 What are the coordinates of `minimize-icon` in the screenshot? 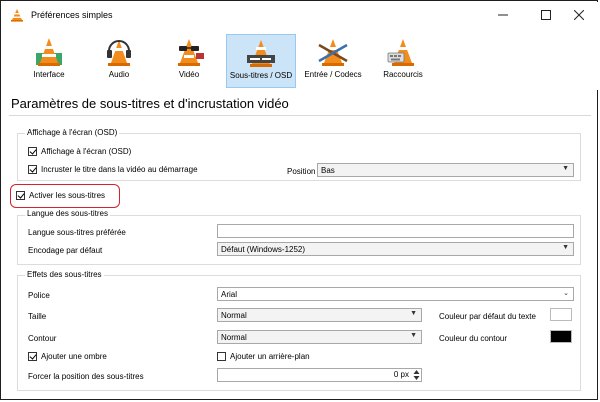 It's located at (503, 15).